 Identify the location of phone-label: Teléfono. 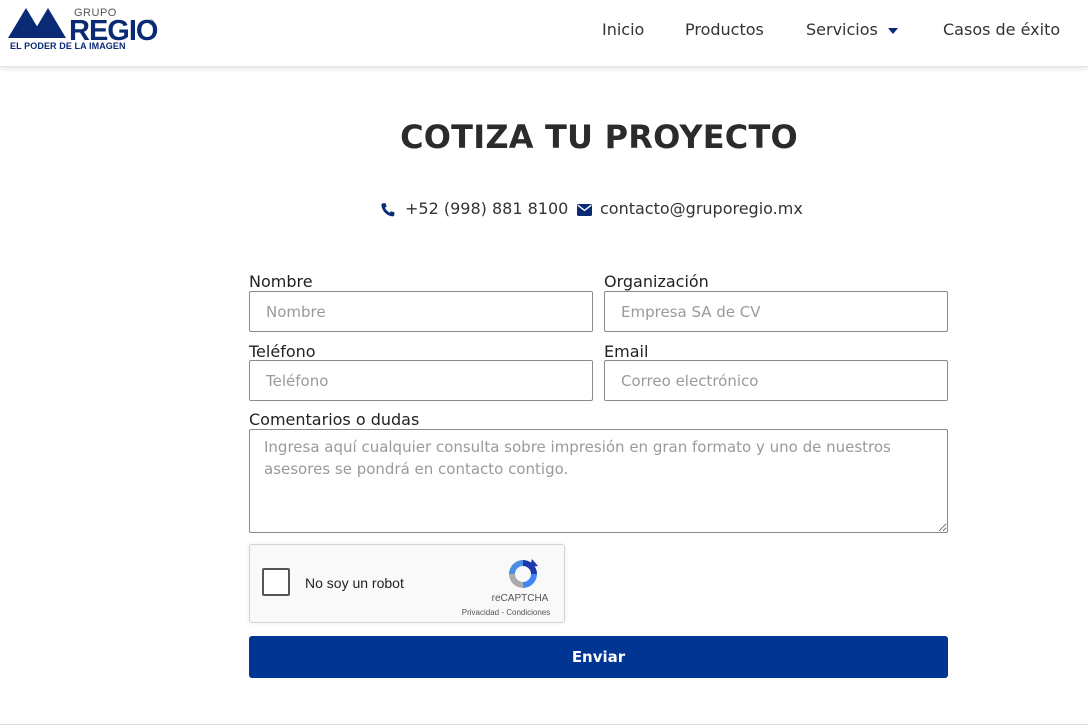
(282, 351).